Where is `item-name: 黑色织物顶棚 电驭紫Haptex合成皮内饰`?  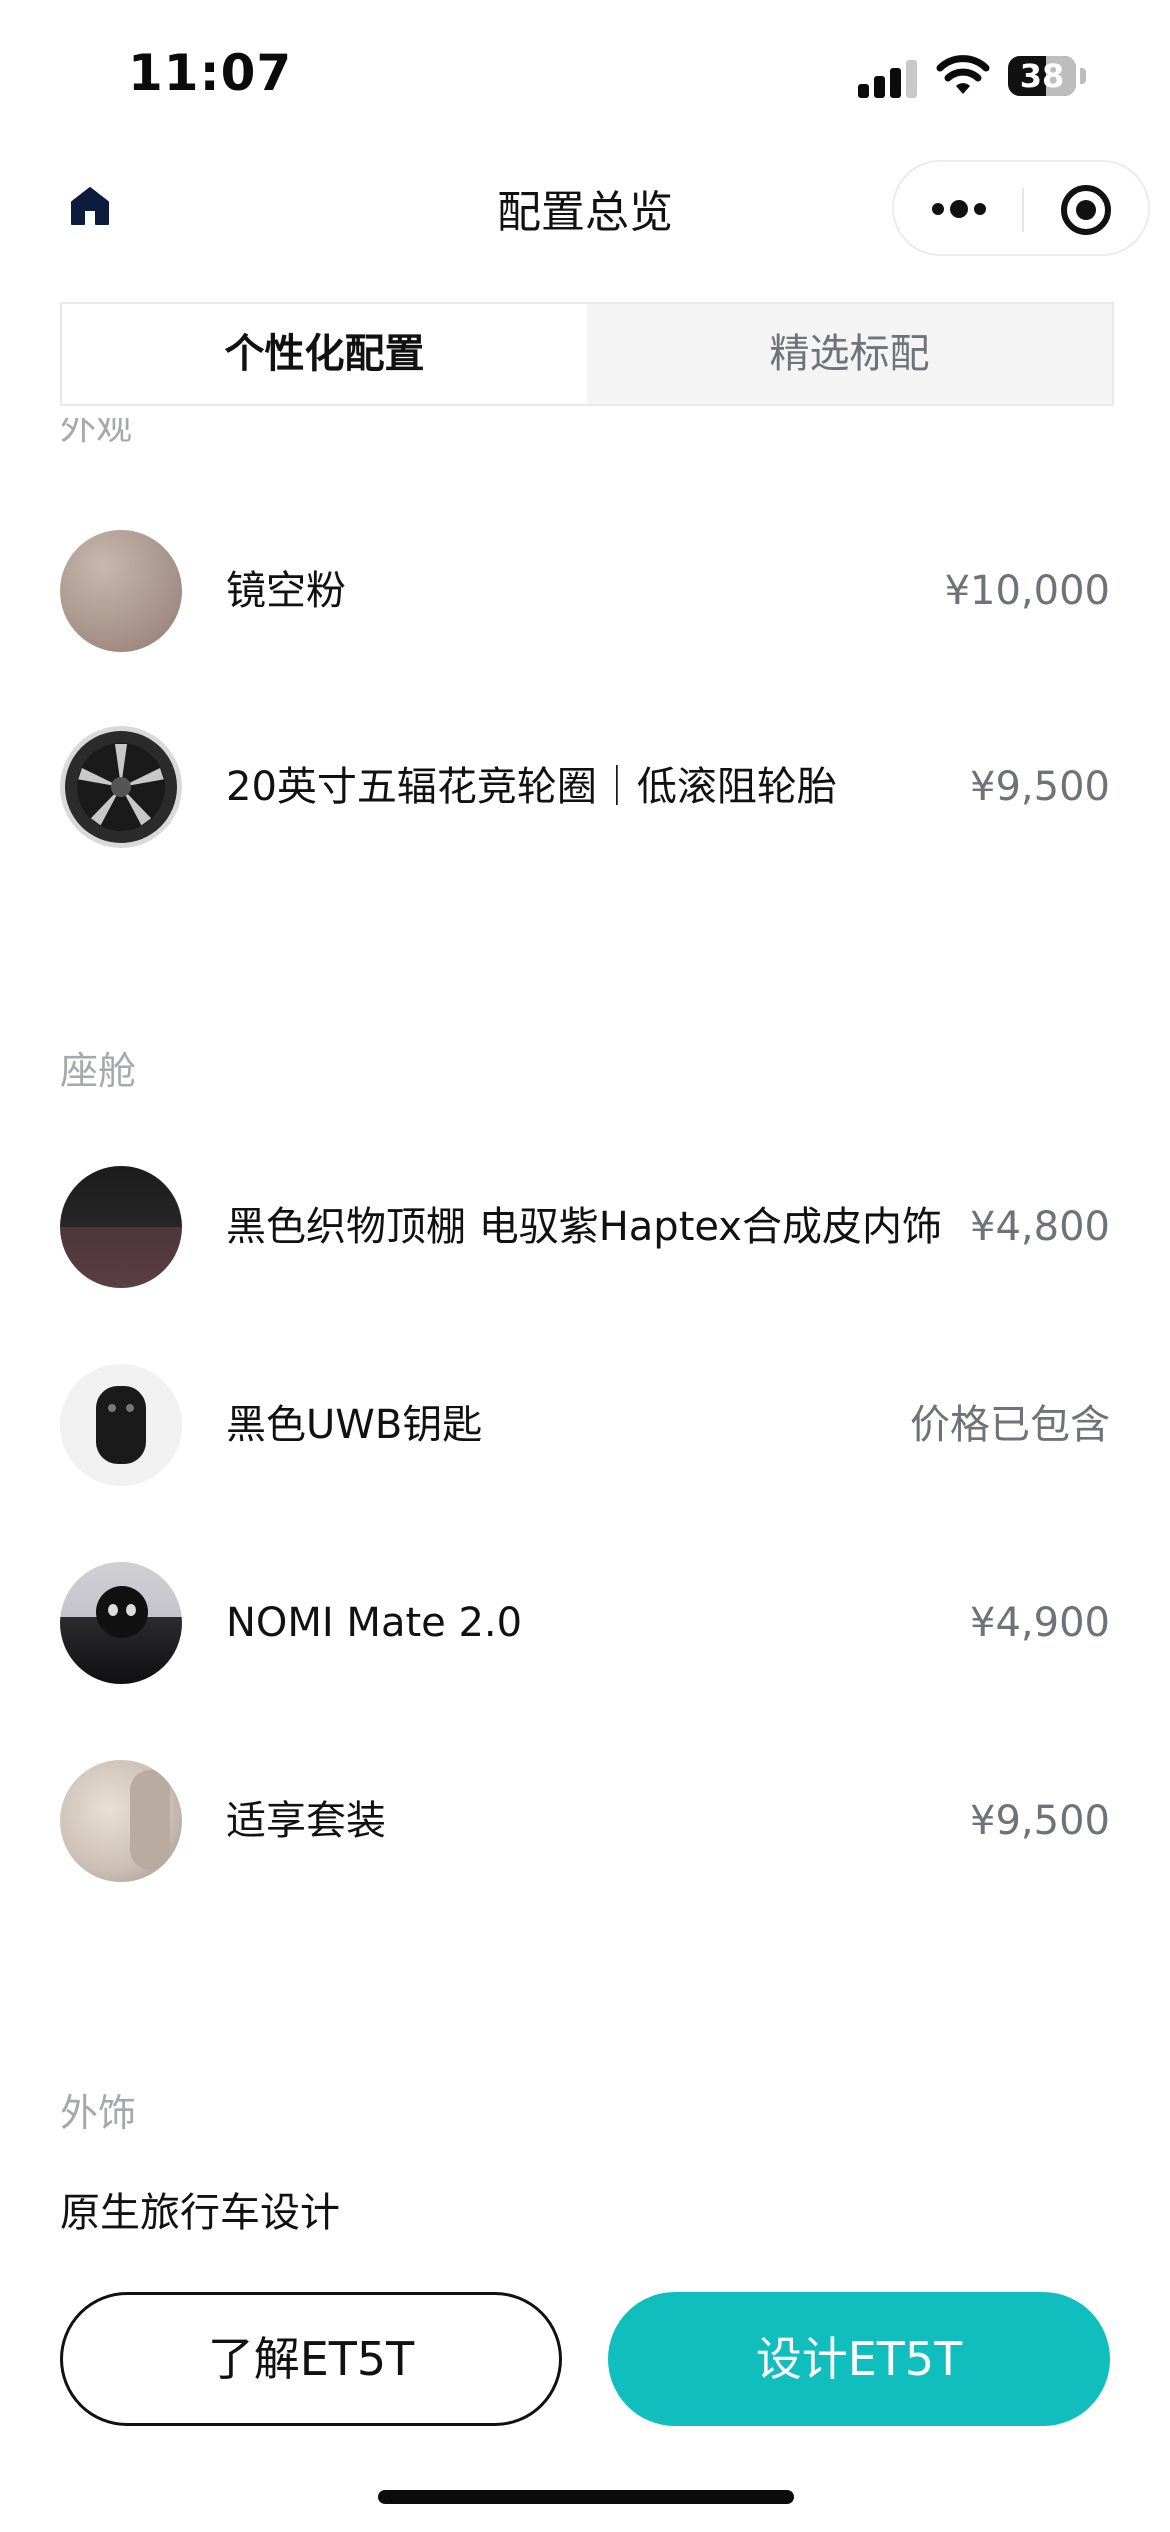
item-name: 黑色织物顶棚 电驭紫Haptex合成皮内饰 is located at coordinates (584, 1227).